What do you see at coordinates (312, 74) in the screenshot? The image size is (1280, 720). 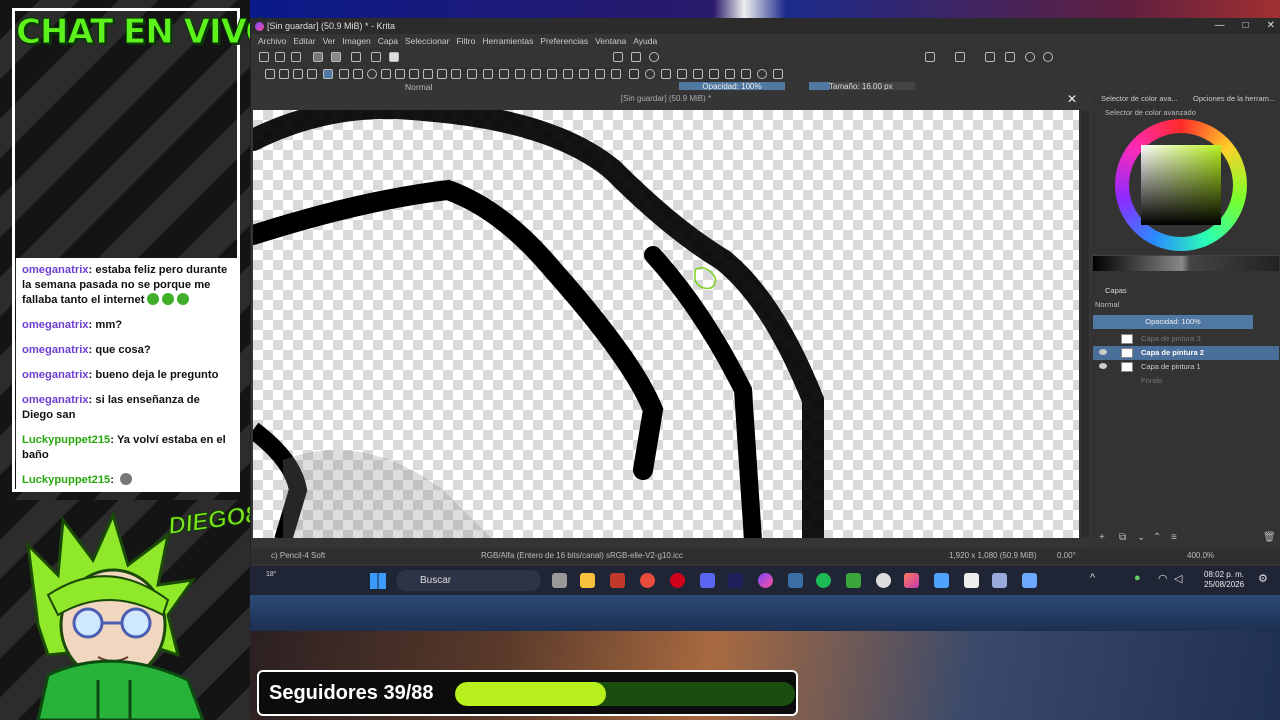 I see `calligraphy-icon` at bounding box center [312, 74].